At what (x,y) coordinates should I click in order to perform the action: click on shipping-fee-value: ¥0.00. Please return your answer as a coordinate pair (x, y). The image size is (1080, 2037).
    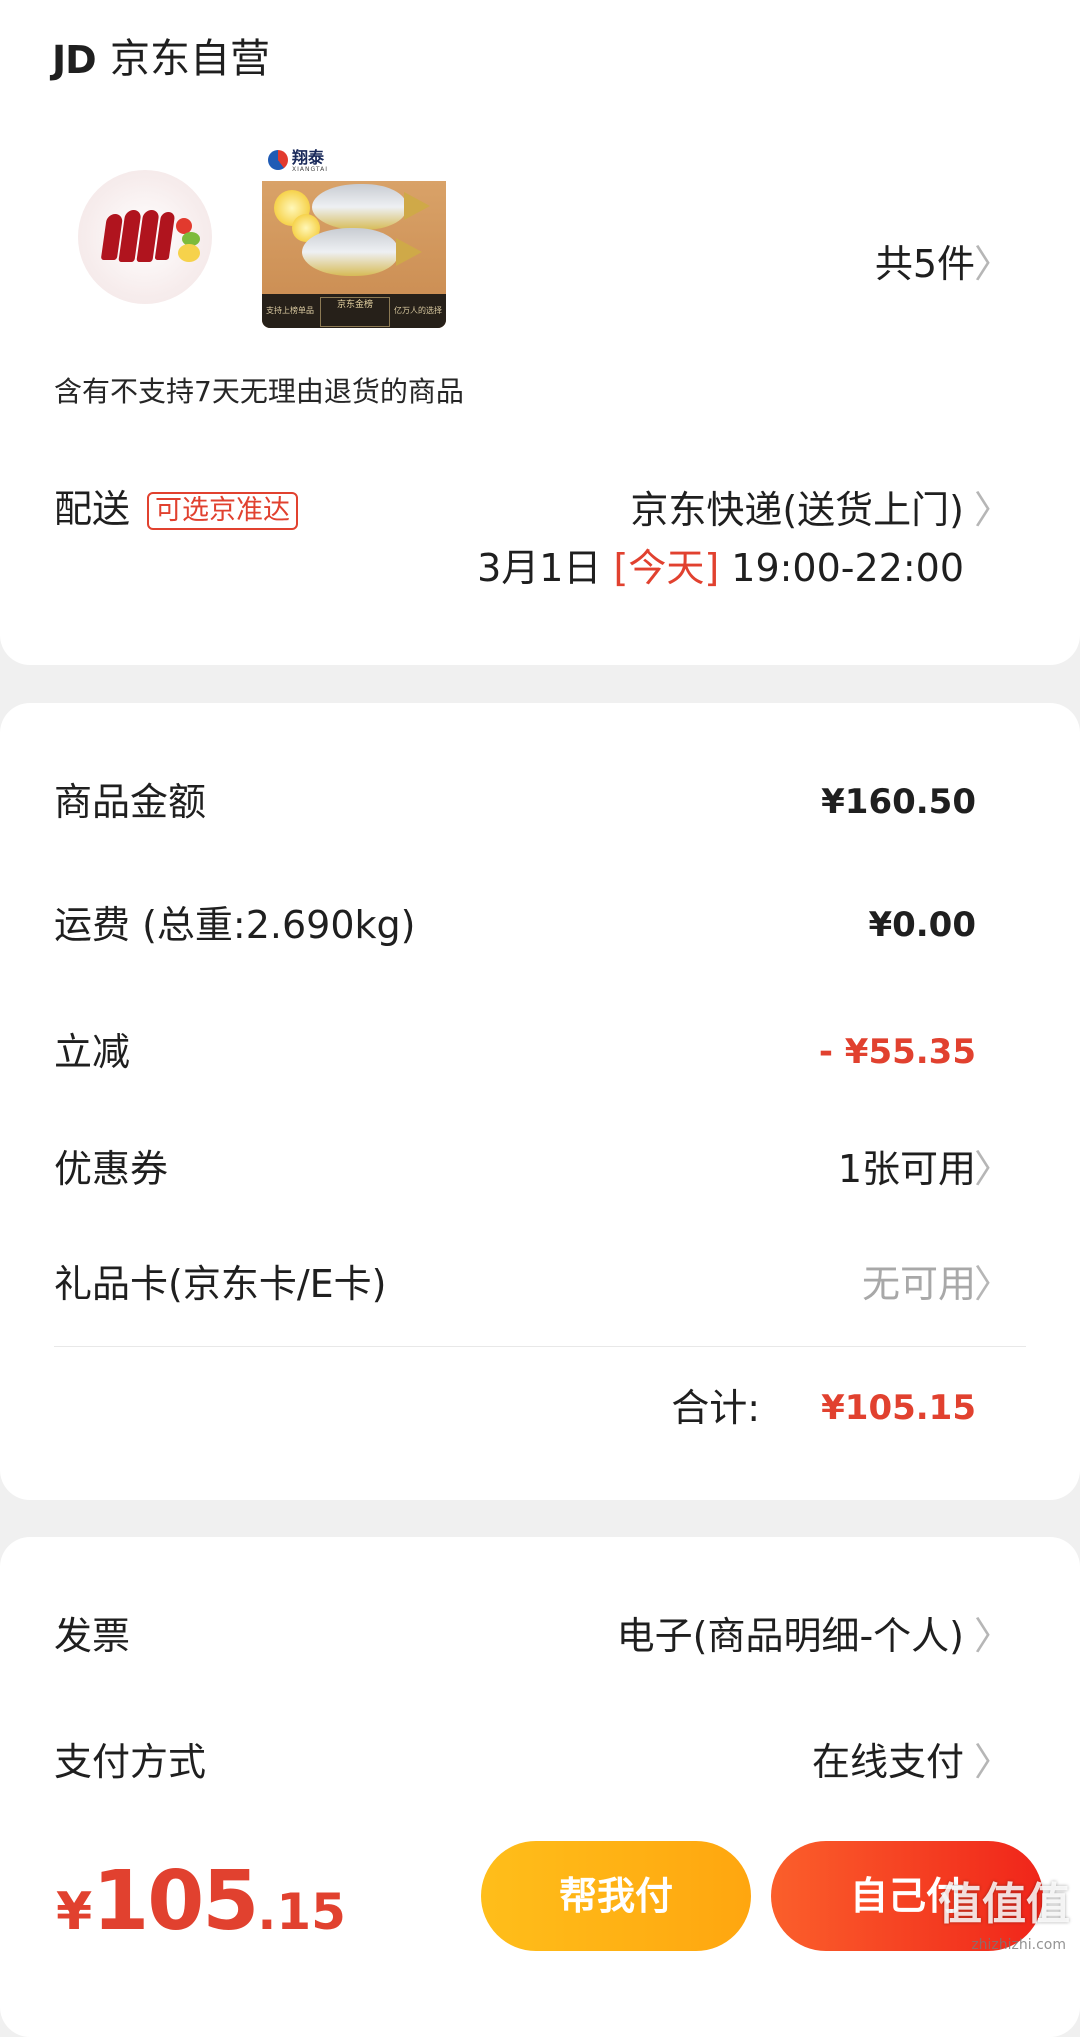
    Looking at the image, I should click on (922, 925).